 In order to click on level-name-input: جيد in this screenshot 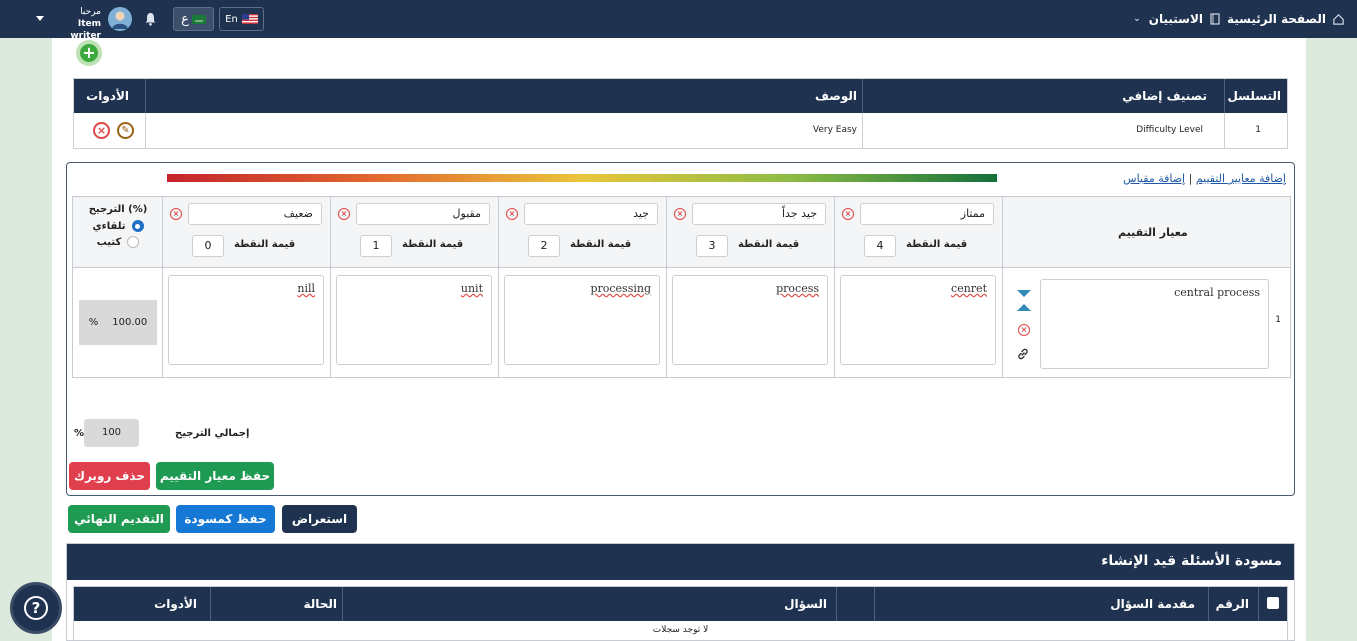, I will do `click(591, 214)`.